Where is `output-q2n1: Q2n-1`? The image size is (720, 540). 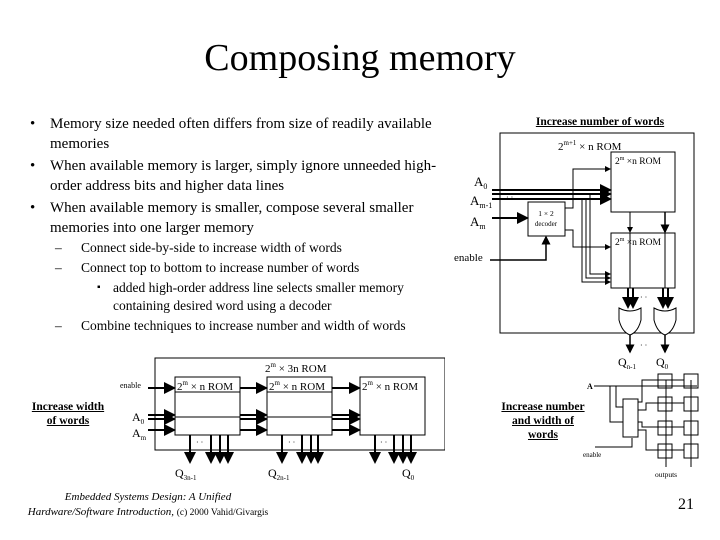
output-q2n1: Q2n-1 is located at coordinates (279, 474).